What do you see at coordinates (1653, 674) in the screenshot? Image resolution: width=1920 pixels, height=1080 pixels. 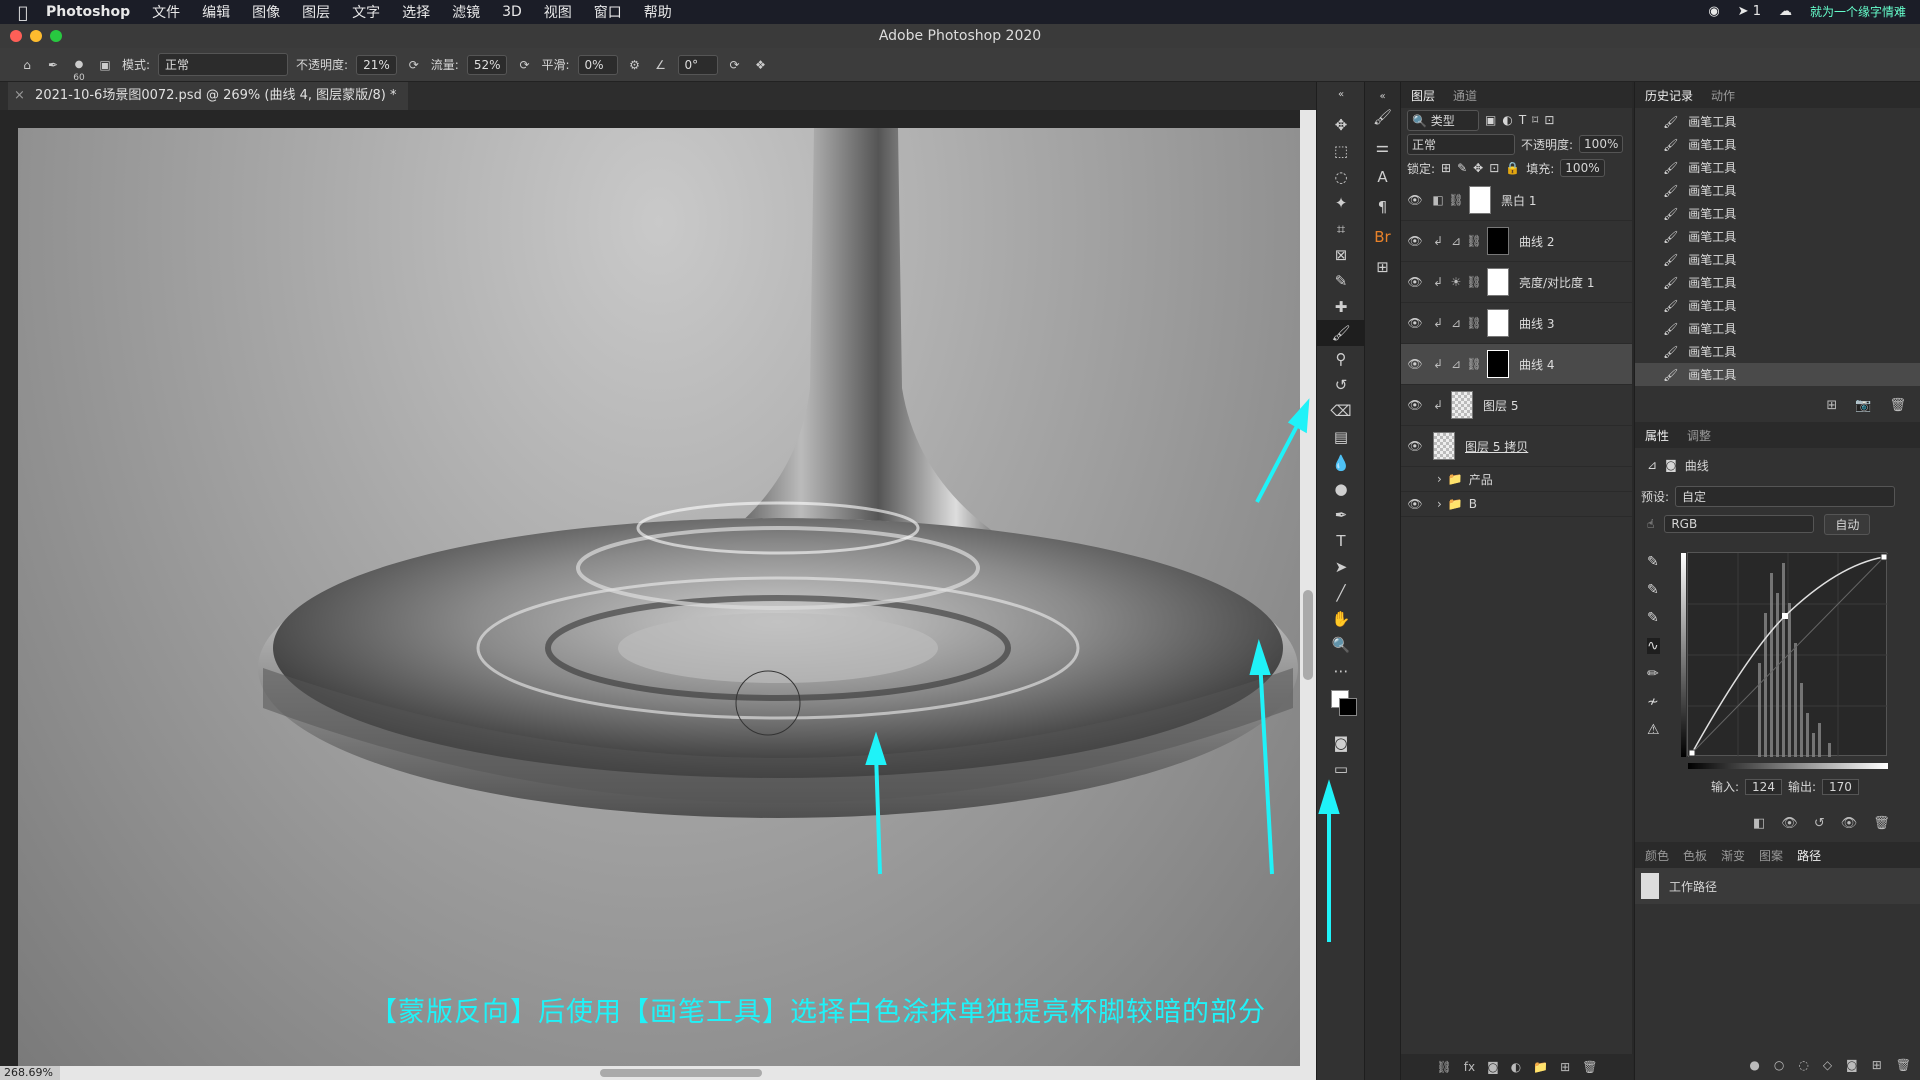 I see `pencil-draw-icon: ✏` at bounding box center [1653, 674].